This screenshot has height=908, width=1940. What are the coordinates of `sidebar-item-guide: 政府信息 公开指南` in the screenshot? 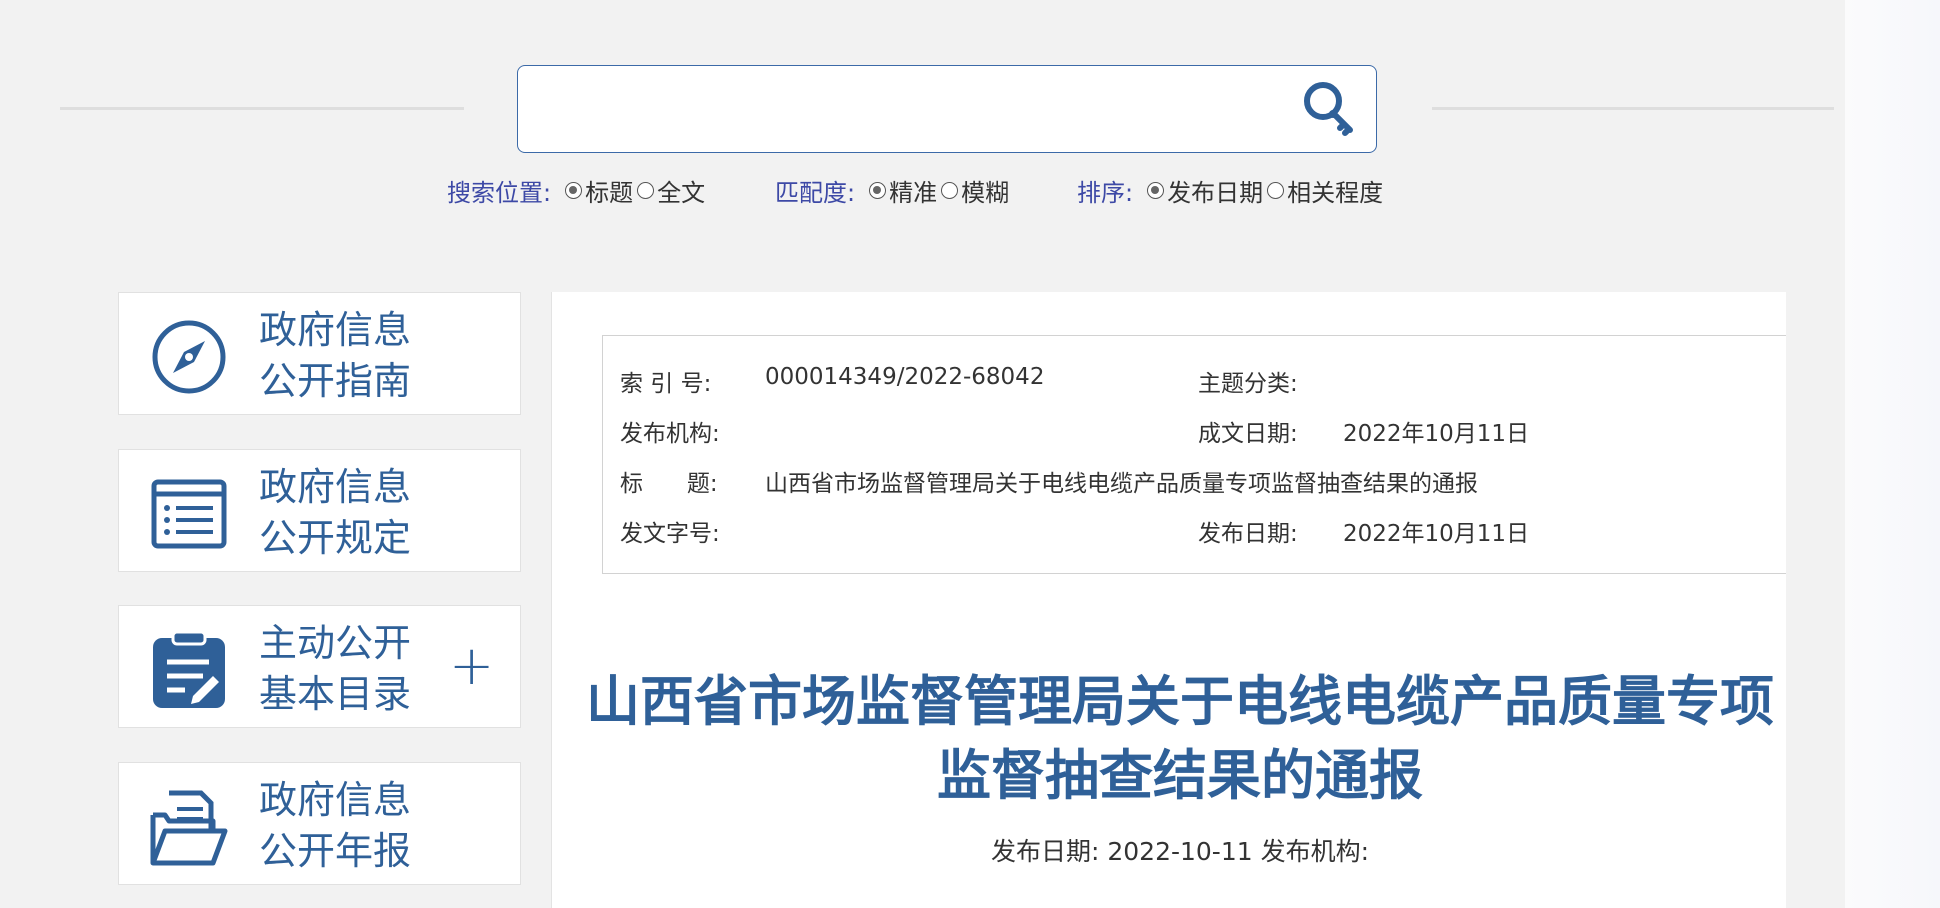 It's located at (319, 353).